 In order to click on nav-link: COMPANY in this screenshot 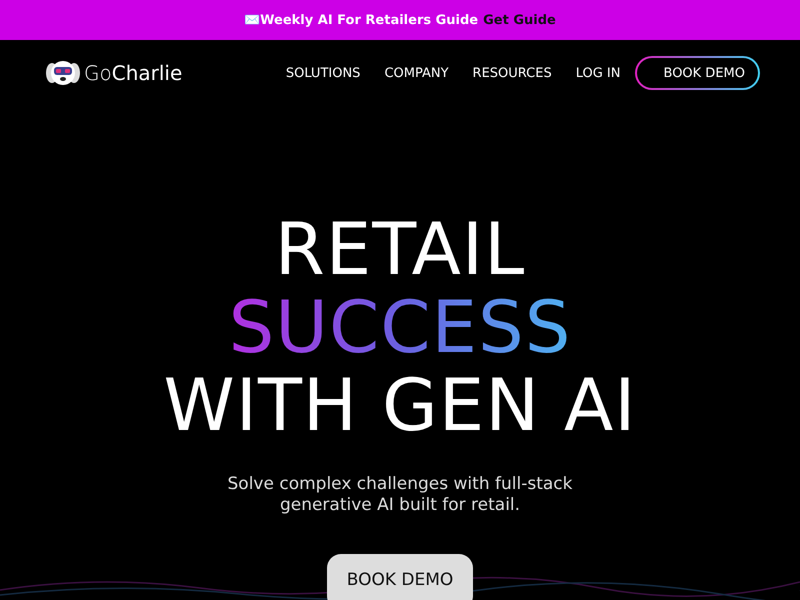, I will do `click(416, 73)`.